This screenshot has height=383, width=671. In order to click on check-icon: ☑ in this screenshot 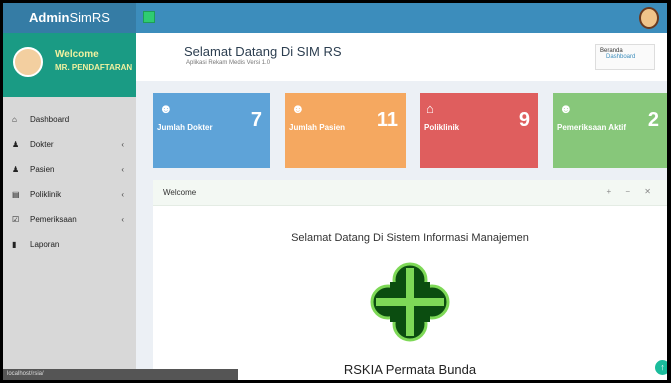, I will do `click(16, 219)`.